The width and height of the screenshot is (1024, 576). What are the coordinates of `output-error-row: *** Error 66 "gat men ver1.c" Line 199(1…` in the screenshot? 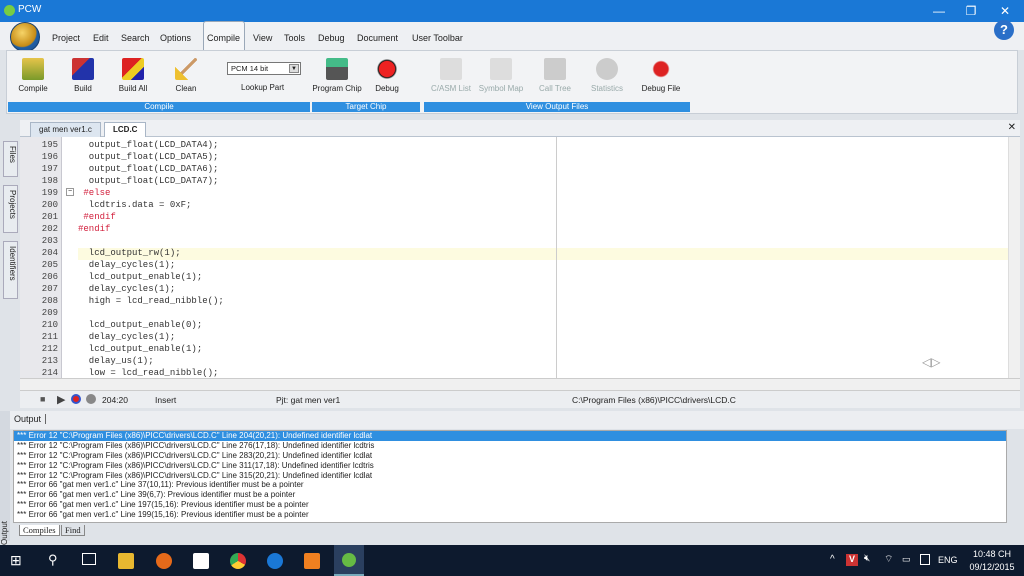 It's located at (510, 515).